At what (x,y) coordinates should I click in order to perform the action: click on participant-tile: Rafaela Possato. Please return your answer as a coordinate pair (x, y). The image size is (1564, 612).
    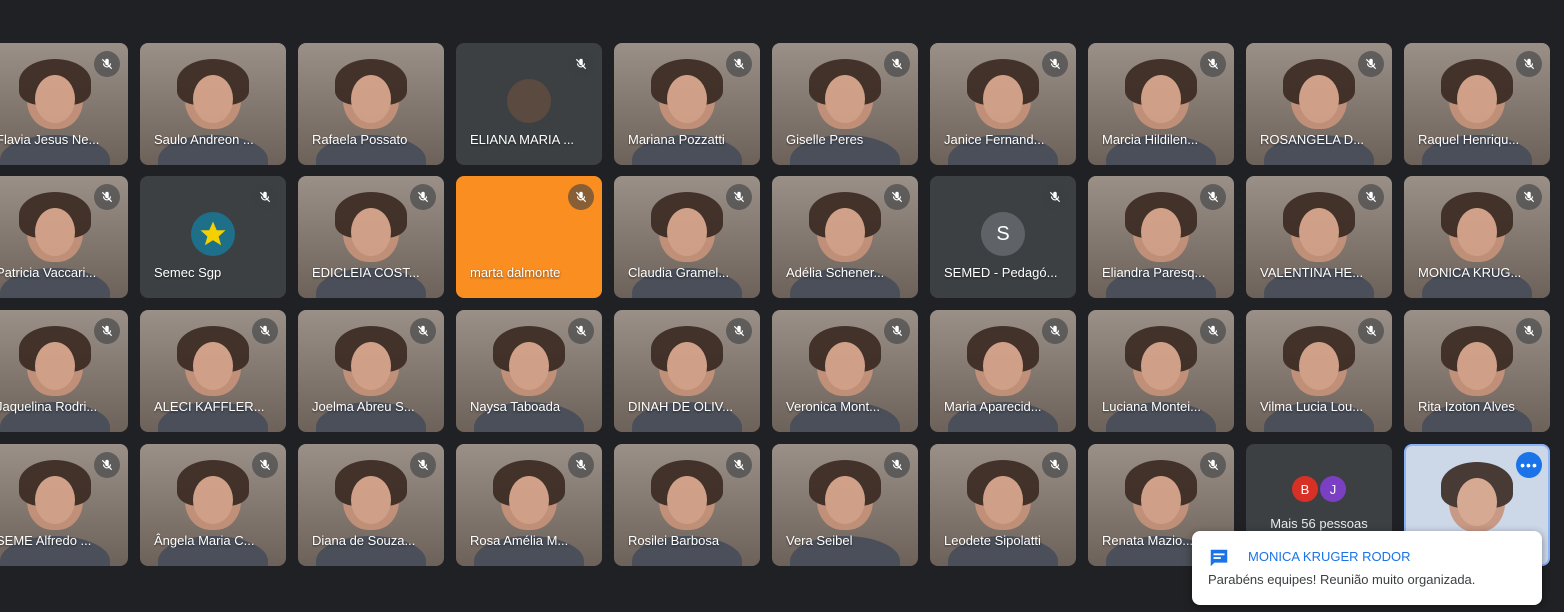
    Looking at the image, I should click on (371, 104).